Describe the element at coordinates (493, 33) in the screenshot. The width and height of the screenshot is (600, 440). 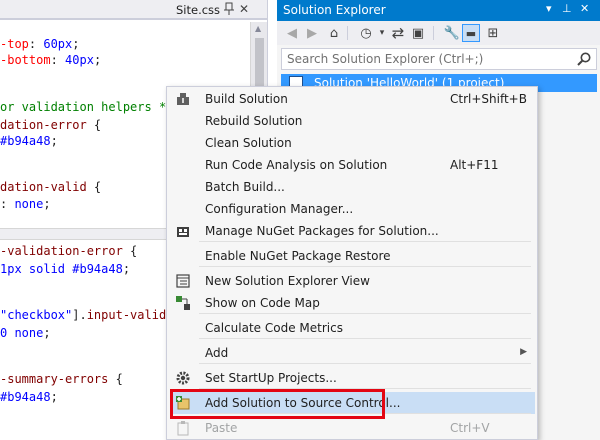
I see `code-map-icon: ⊞` at that location.